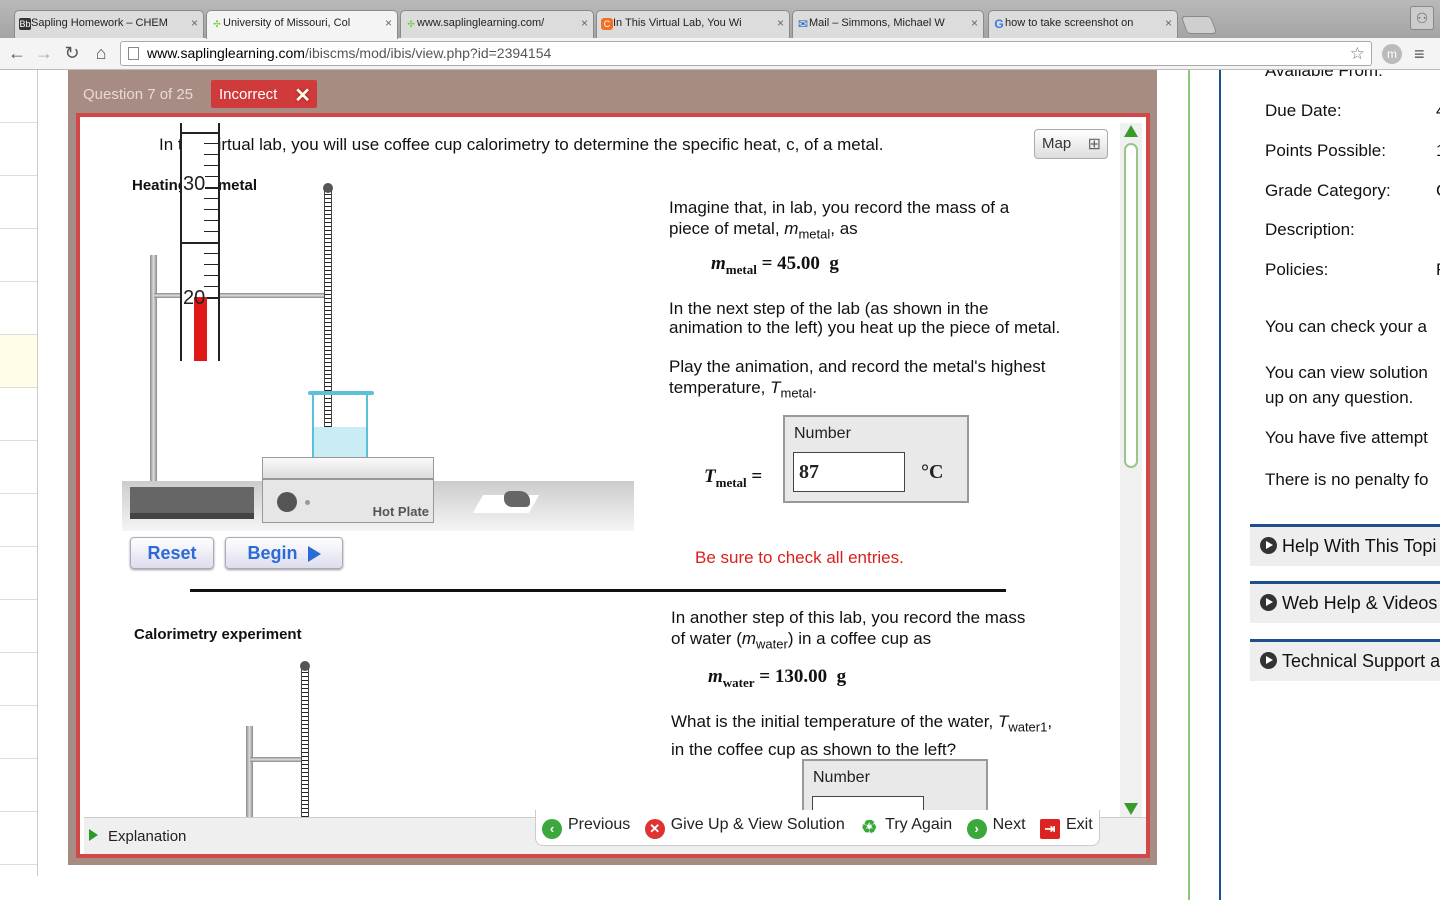  Describe the element at coordinates (1189, 485) in the screenshot. I see `sidebar-divider-green` at that location.